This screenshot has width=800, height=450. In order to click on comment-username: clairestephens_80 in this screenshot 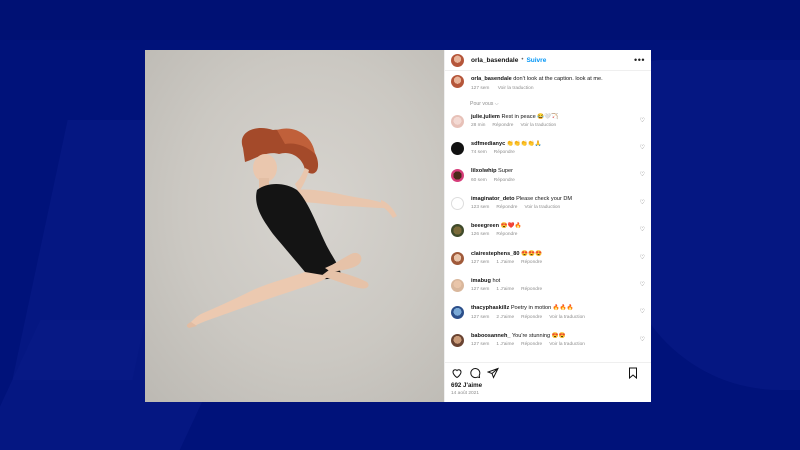, I will do `click(495, 254)`.